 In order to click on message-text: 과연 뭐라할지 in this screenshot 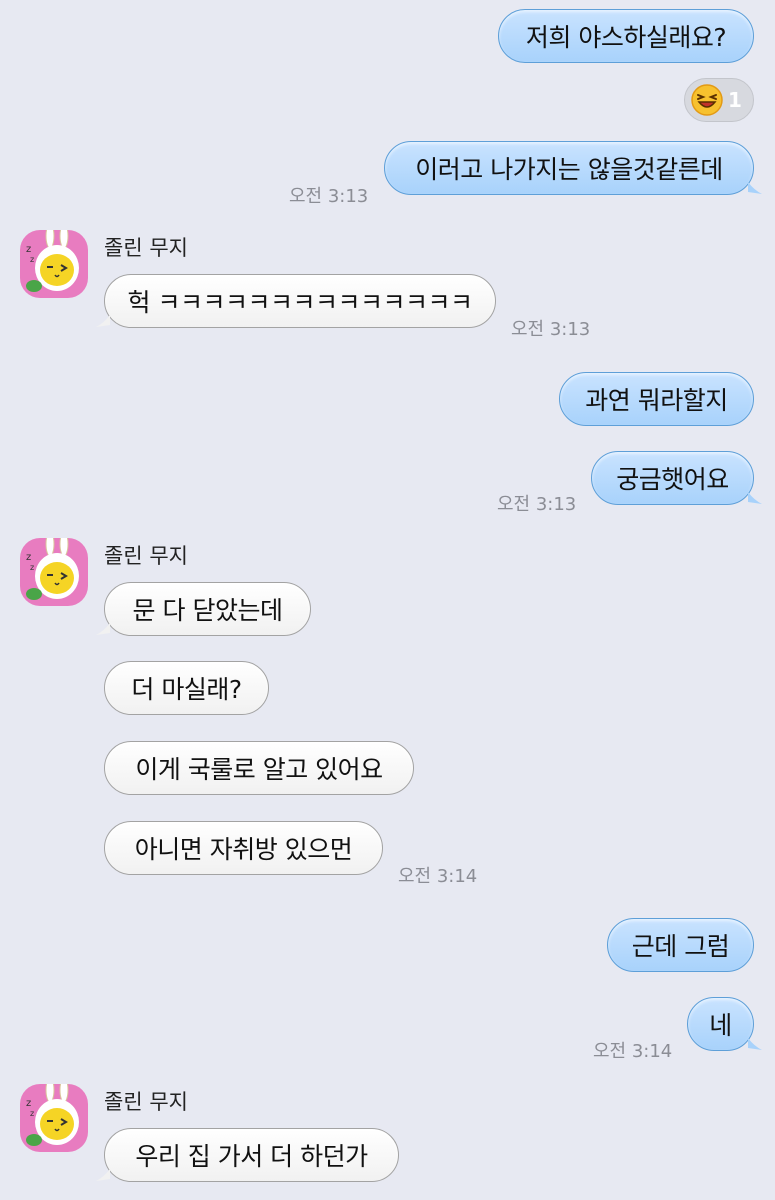, I will do `click(656, 400)`.